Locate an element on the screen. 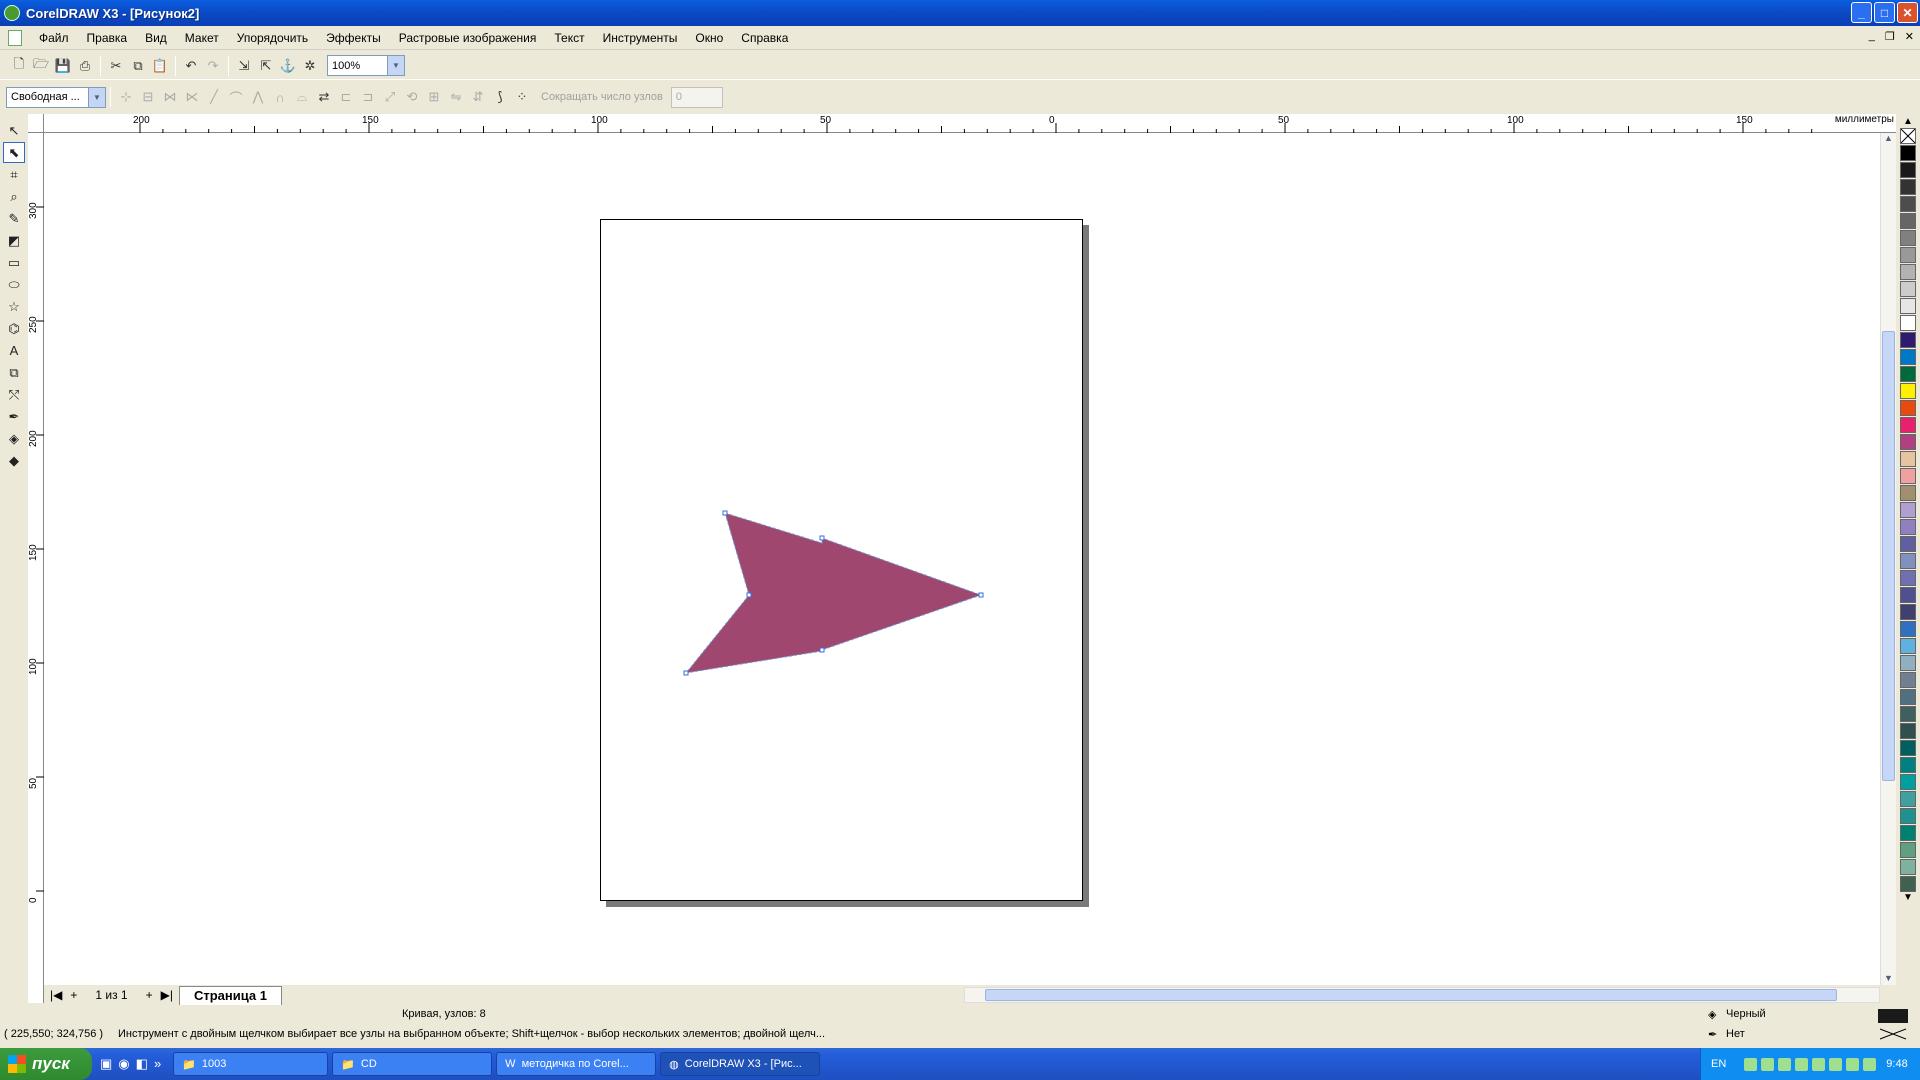 The height and width of the screenshot is (1080, 1920). menu-text: Текст is located at coordinates (569, 38).